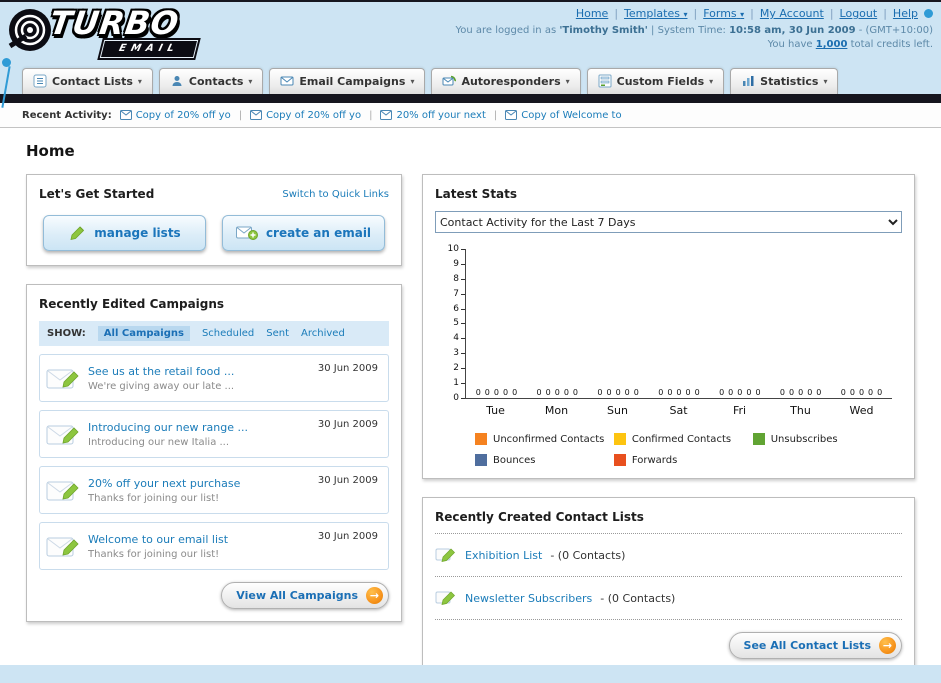 The width and height of the screenshot is (941, 683). Describe the element at coordinates (678, 410) in the screenshot. I see `chart-x-label: Sat` at that location.